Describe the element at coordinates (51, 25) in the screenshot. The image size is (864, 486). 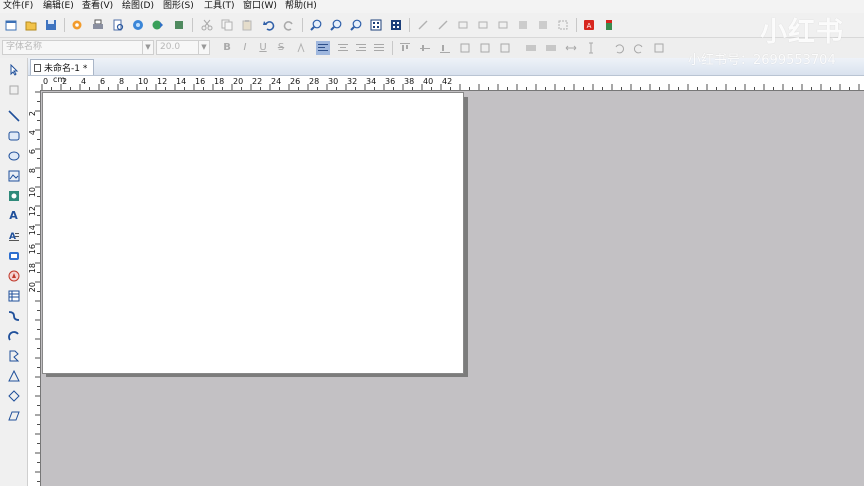
I see `save-icon` at that location.